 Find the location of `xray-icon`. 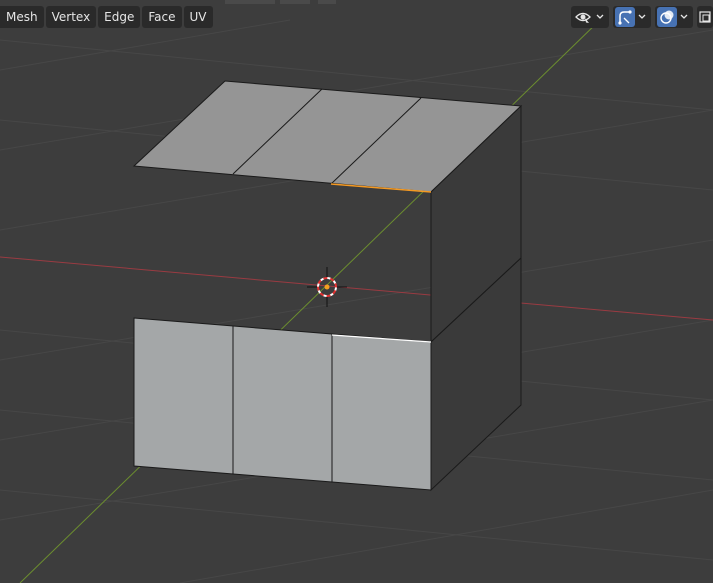

xray-icon is located at coordinates (705, 17).